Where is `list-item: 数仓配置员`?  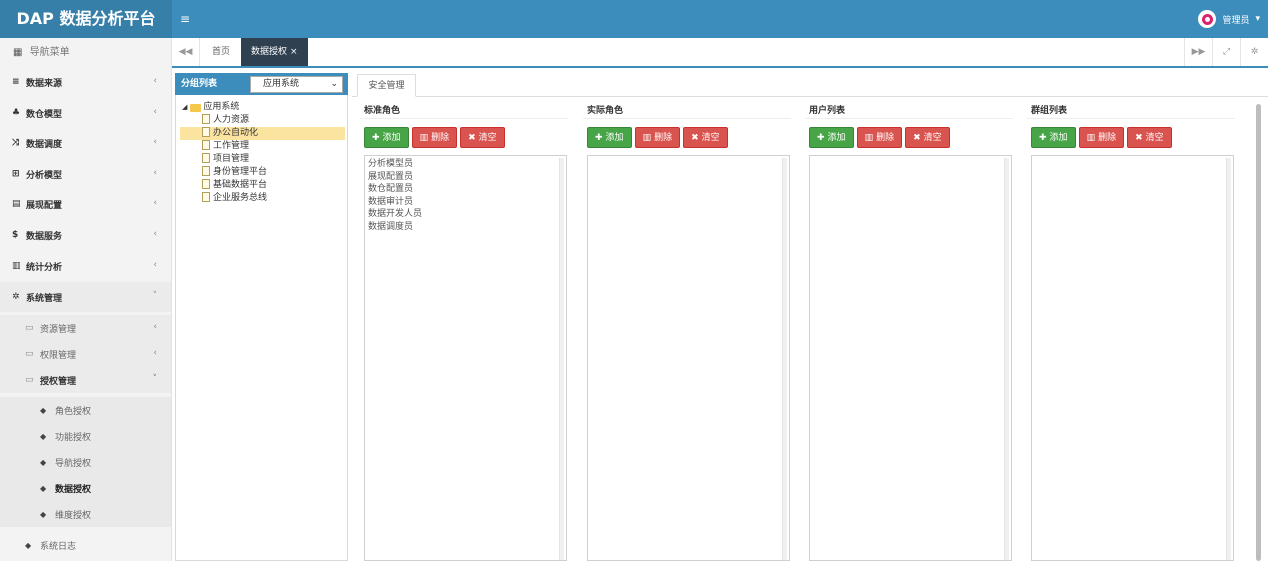 list-item: 数仓配置员 is located at coordinates (465, 189).